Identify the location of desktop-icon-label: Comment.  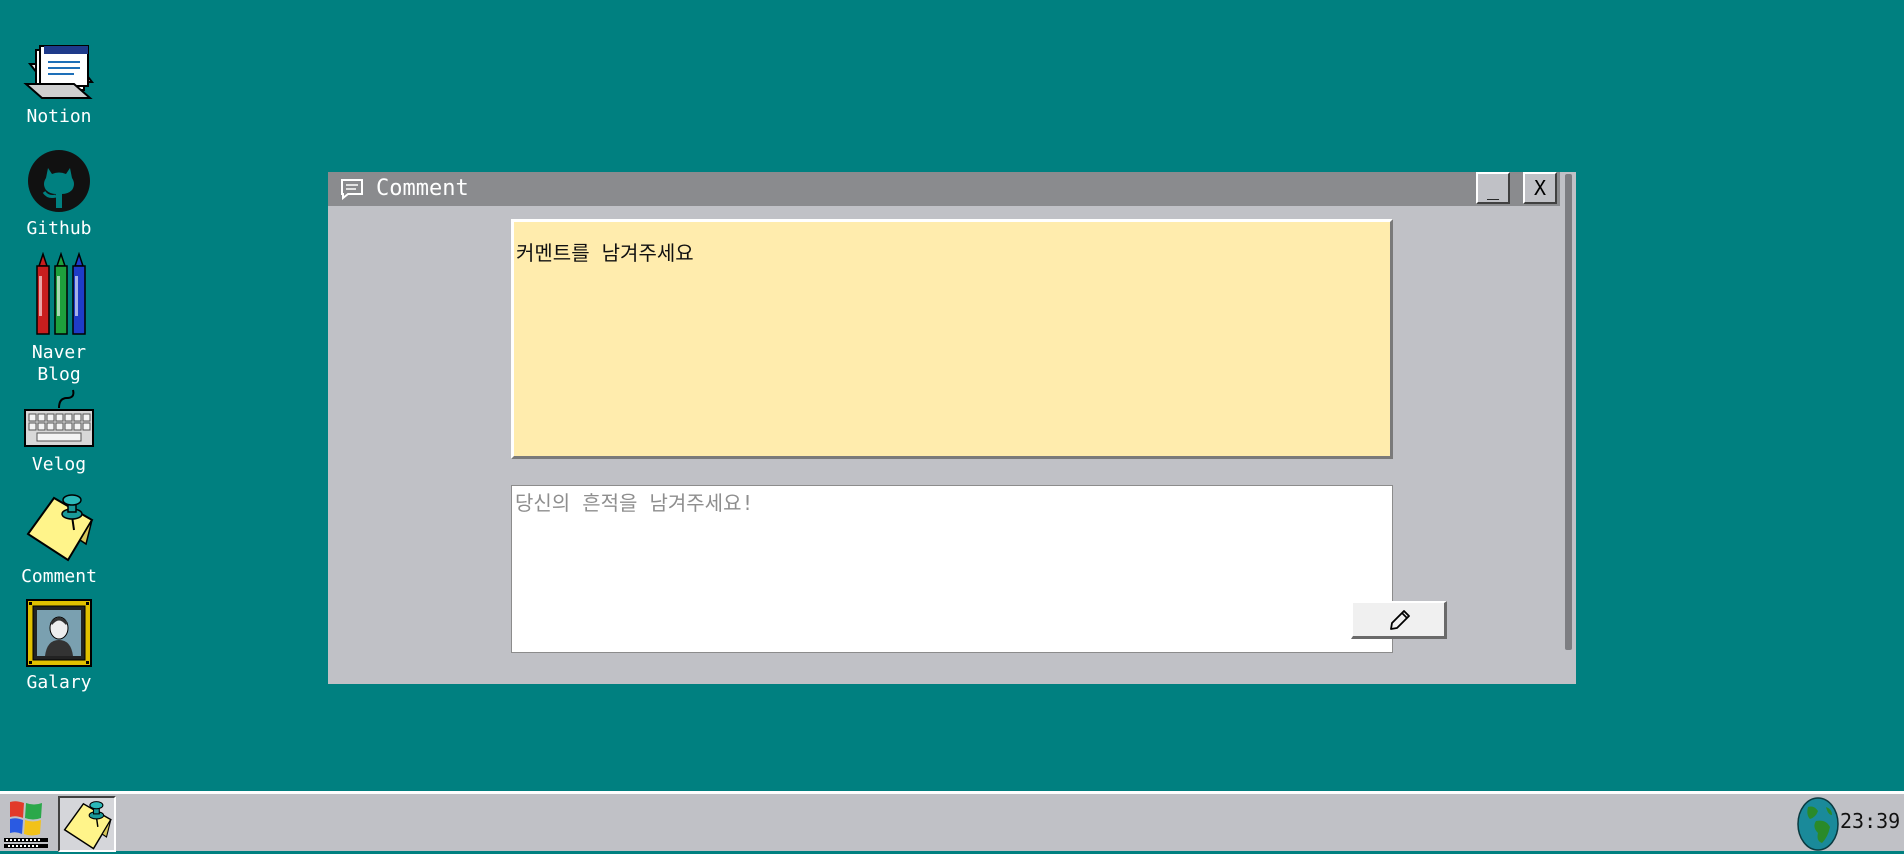
(59, 576).